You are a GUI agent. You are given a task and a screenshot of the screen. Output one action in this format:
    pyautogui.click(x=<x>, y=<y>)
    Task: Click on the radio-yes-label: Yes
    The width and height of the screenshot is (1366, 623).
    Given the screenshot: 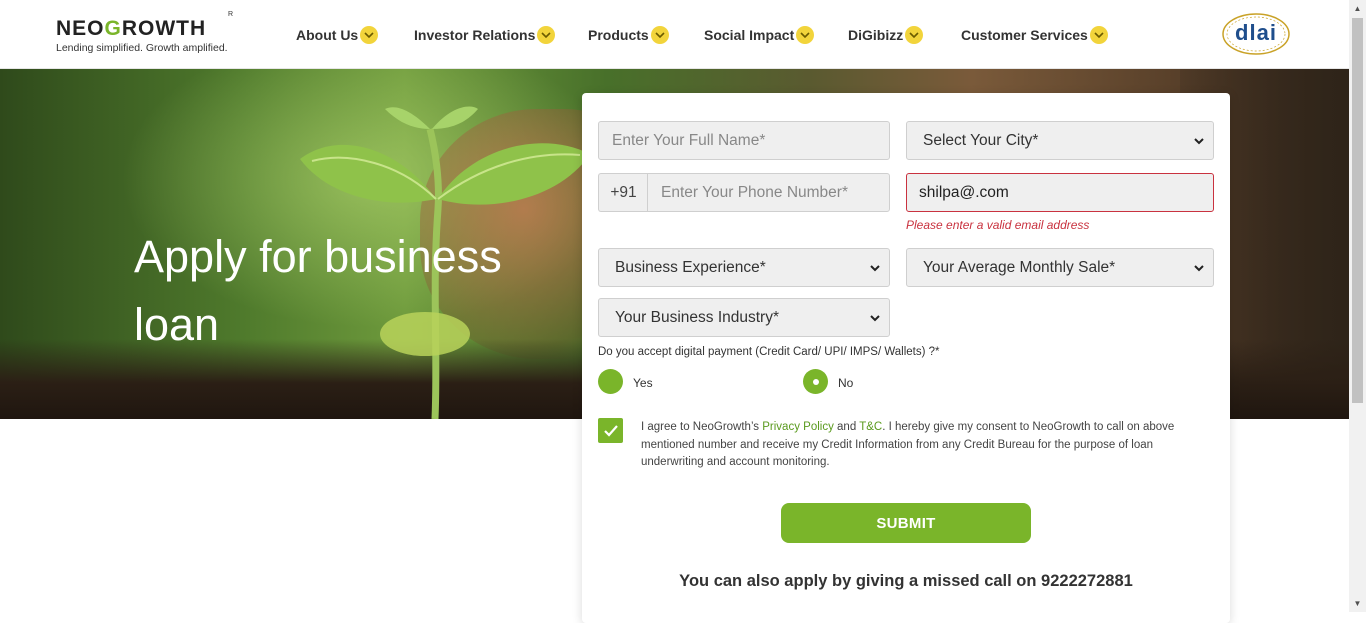 What is the action you would take?
    pyautogui.click(x=643, y=383)
    